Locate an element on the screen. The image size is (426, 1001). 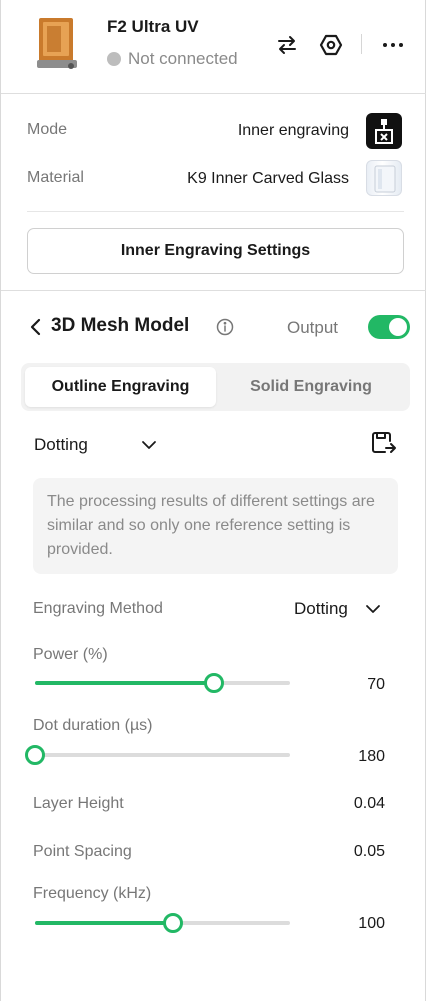
inner-engraving-settings-button: Inner Engraving Settings is located at coordinates (215, 251).